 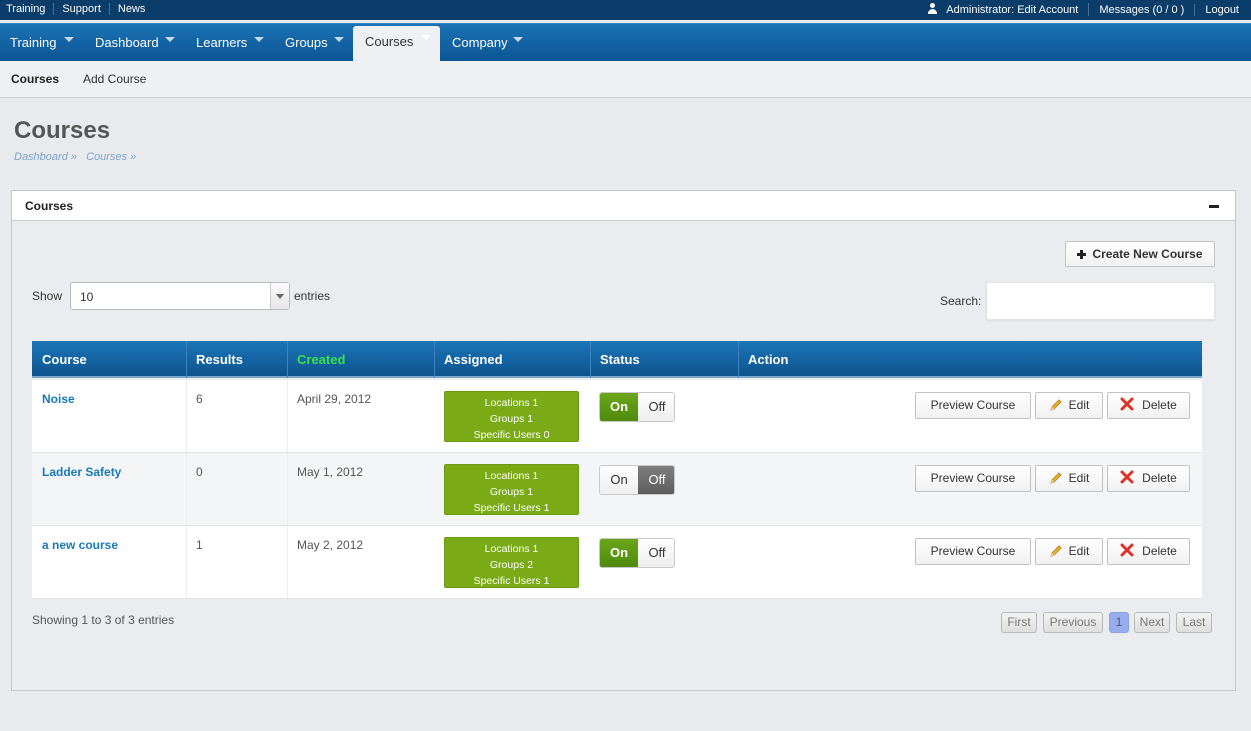 What do you see at coordinates (1147, 254) in the screenshot?
I see `create-label: Create New Course` at bounding box center [1147, 254].